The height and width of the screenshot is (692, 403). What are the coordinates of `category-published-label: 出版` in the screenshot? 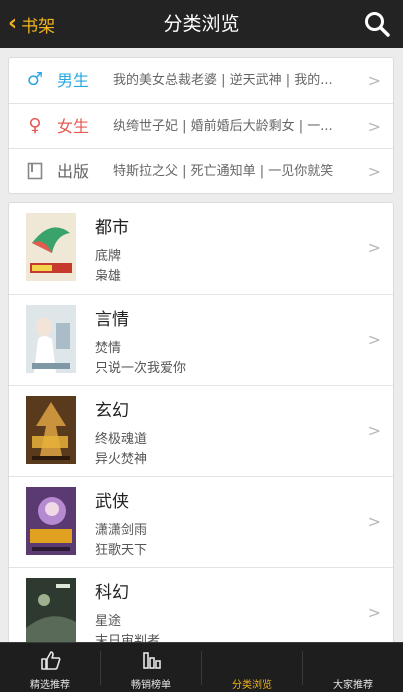 It's located at (73, 171).